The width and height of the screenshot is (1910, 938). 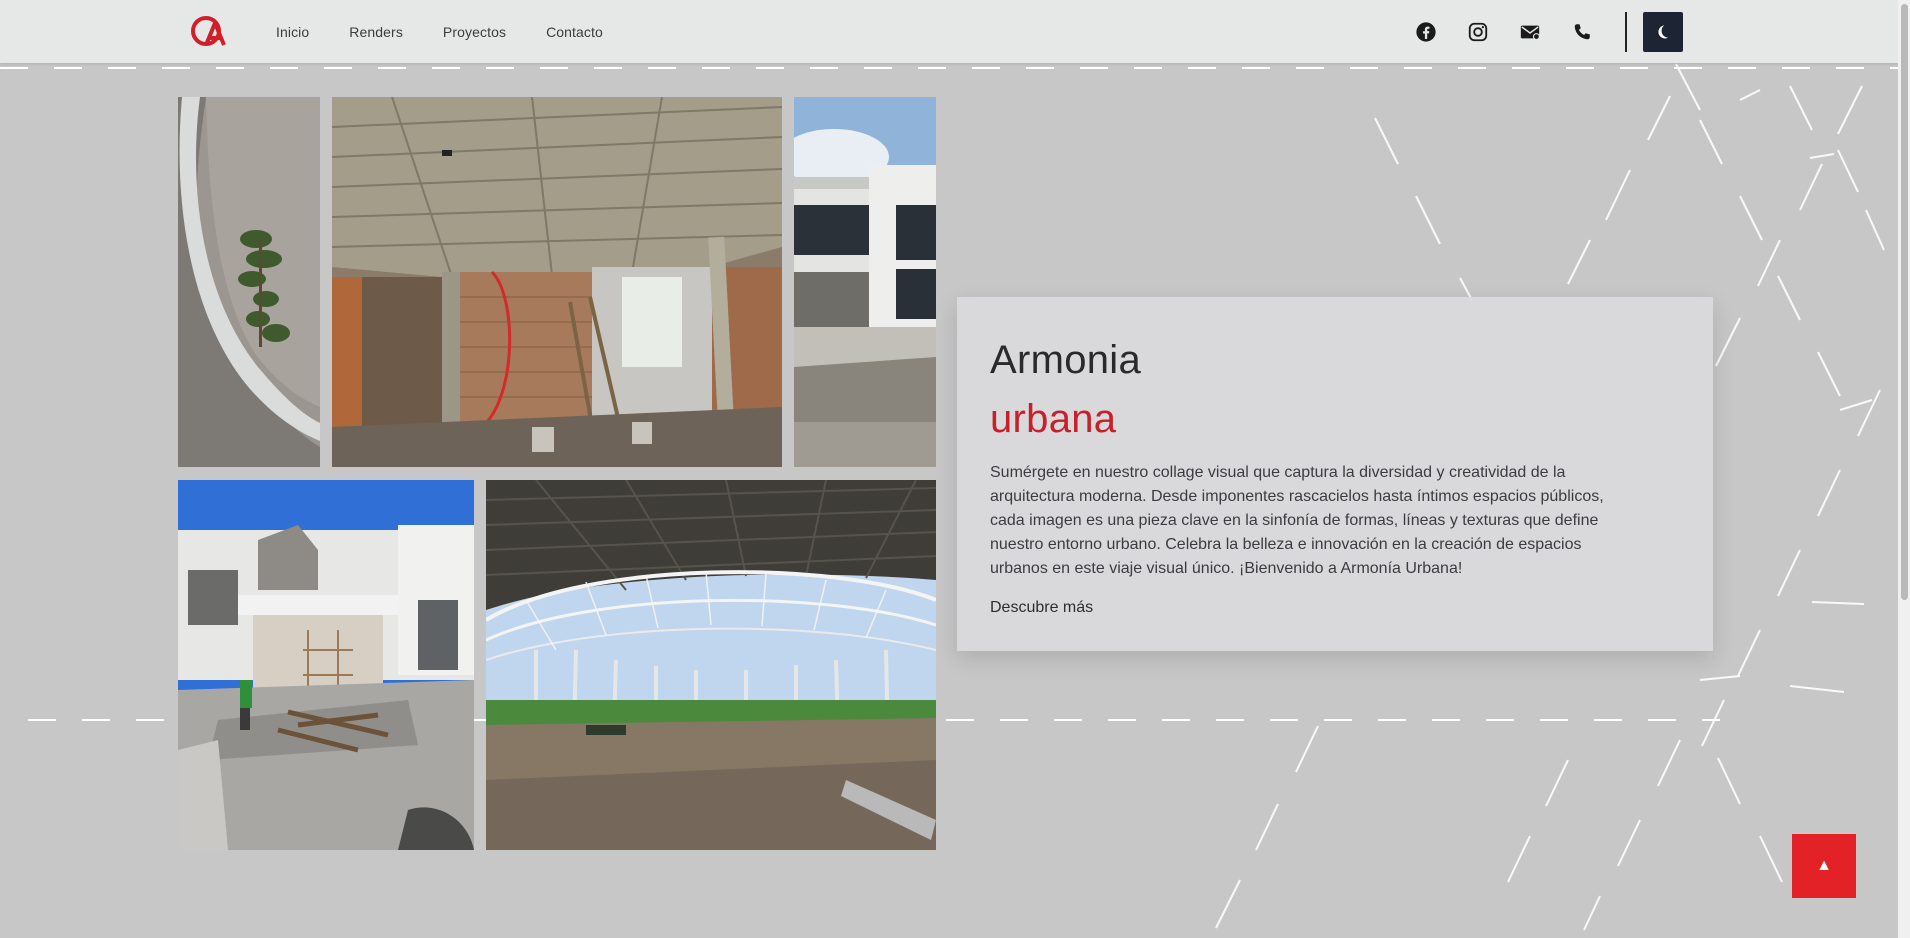 What do you see at coordinates (711, 665) in the screenshot?
I see `gallery-photo-steel-structure` at bounding box center [711, 665].